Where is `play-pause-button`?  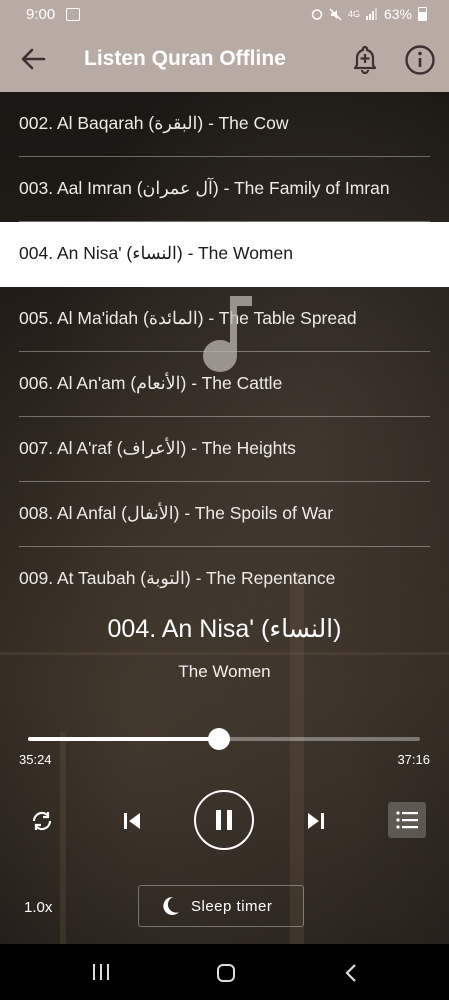
play-pause-button is located at coordinates (224, 820).